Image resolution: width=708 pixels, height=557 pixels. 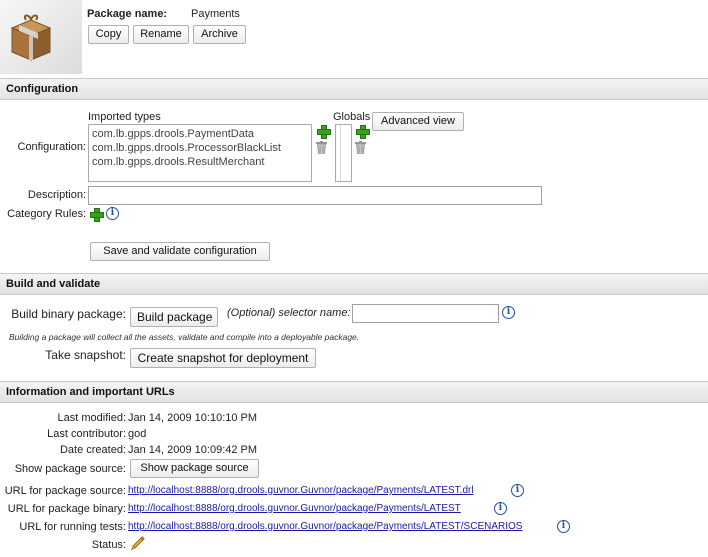 I want to click on description-label: Description:, so click(x=56, y=195).